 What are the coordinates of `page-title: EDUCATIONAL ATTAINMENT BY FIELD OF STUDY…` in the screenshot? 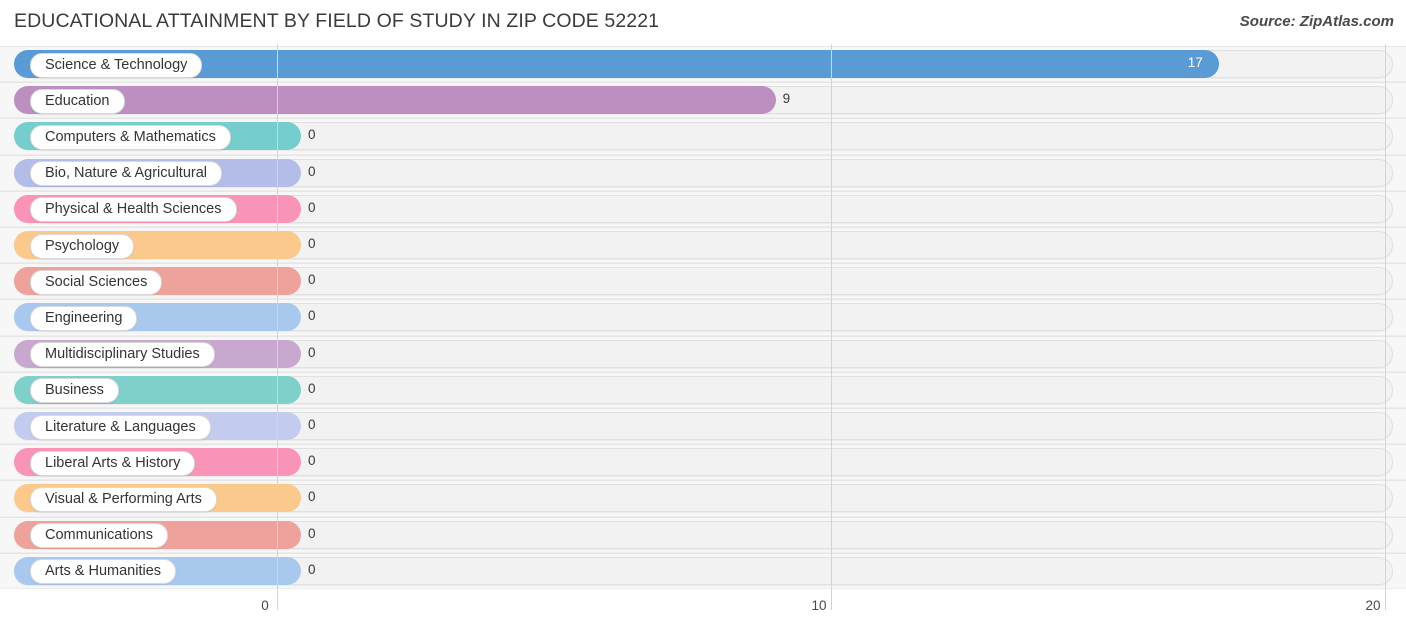 It's located at (337, 21).